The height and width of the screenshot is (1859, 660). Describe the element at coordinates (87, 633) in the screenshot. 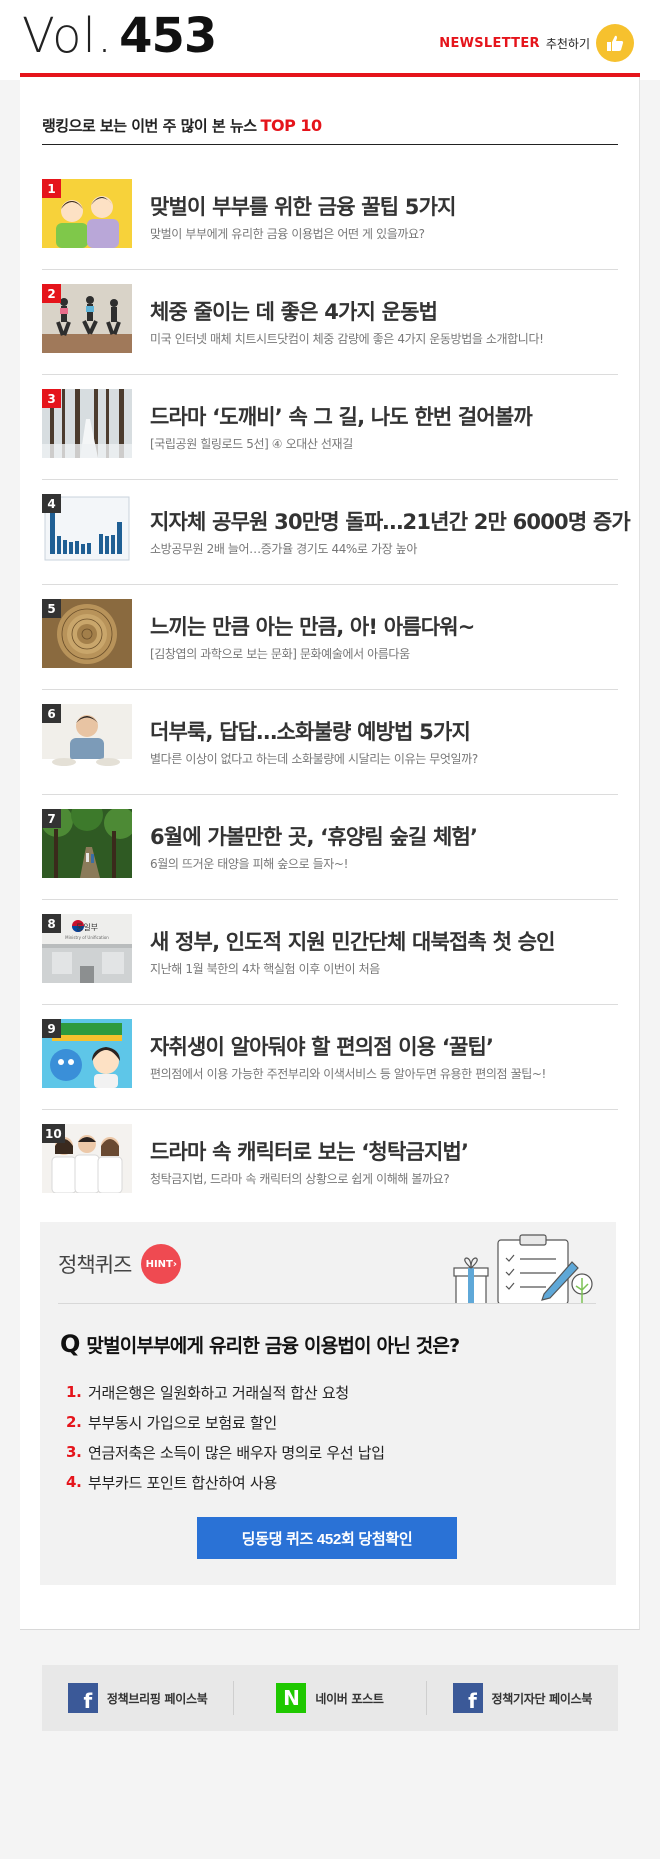

I see `news-thumbnail-dome-pattern: 5` at that location.